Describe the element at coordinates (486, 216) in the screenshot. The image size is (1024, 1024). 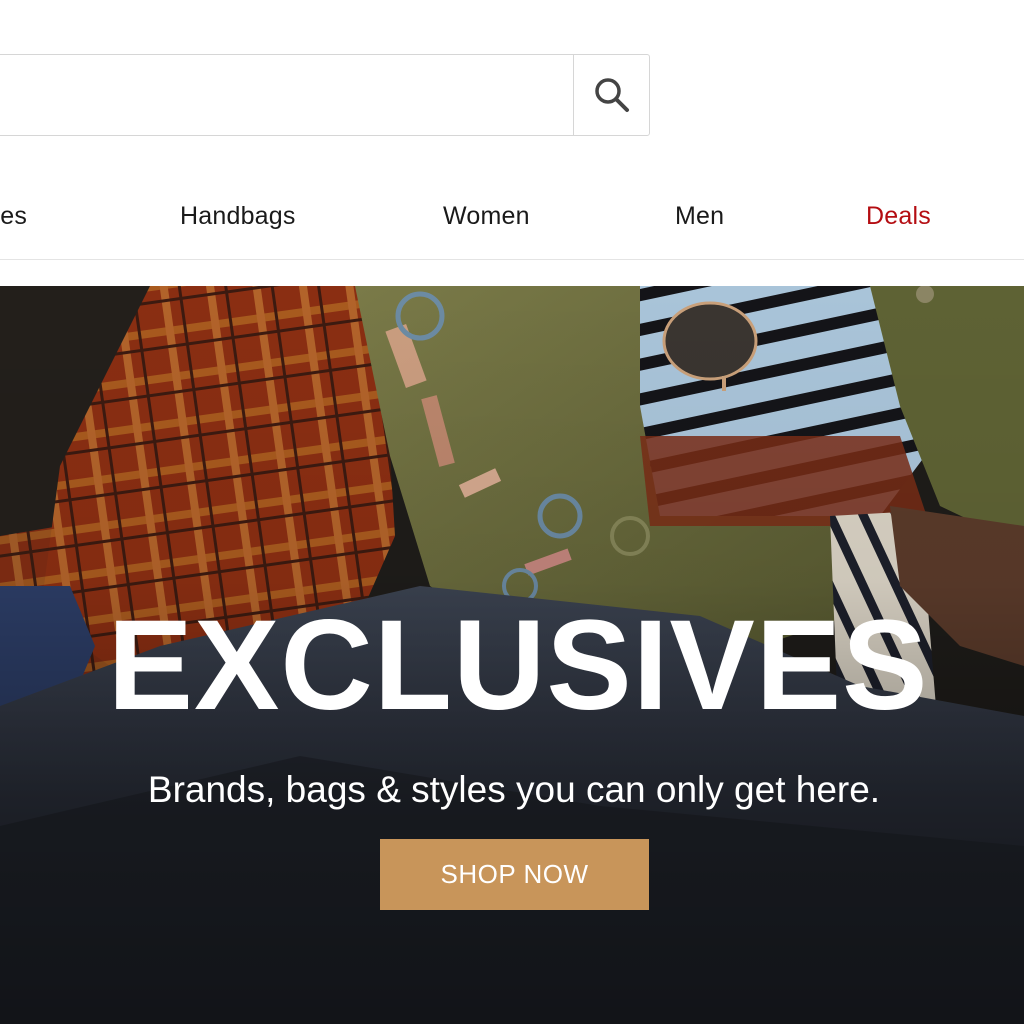
I see `nav-item-women: Women` at that location.